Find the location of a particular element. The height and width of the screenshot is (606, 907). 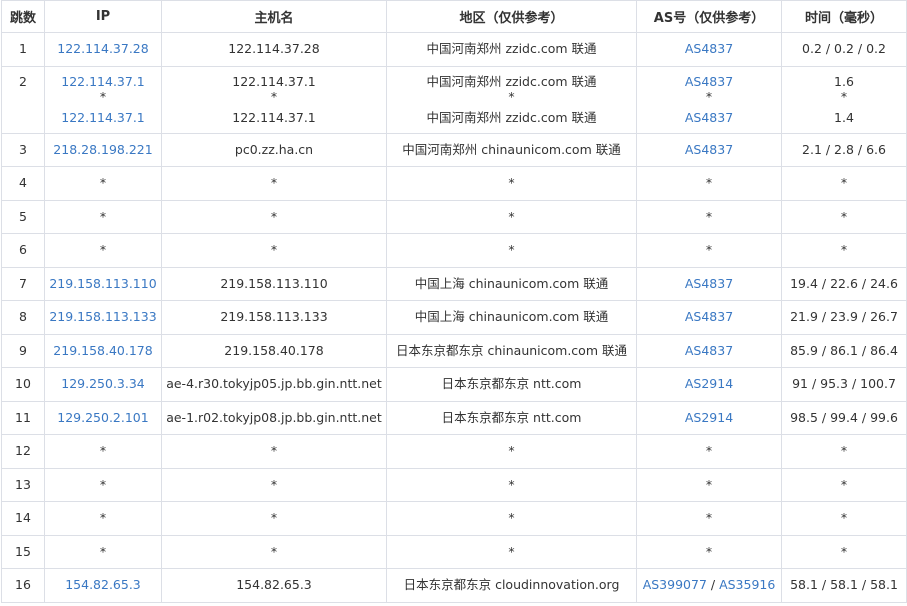

hop-cell: 2 is located at coordinates (23, 99).